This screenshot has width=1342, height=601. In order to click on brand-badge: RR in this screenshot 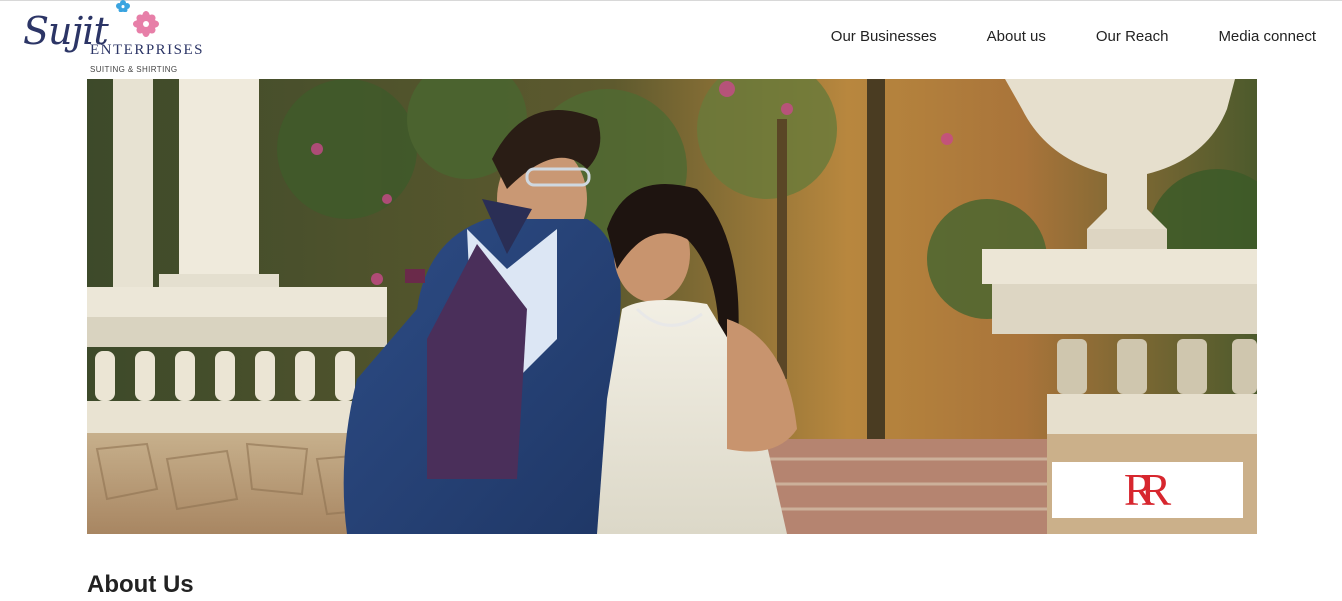, I will do `click(1147, 490)`.